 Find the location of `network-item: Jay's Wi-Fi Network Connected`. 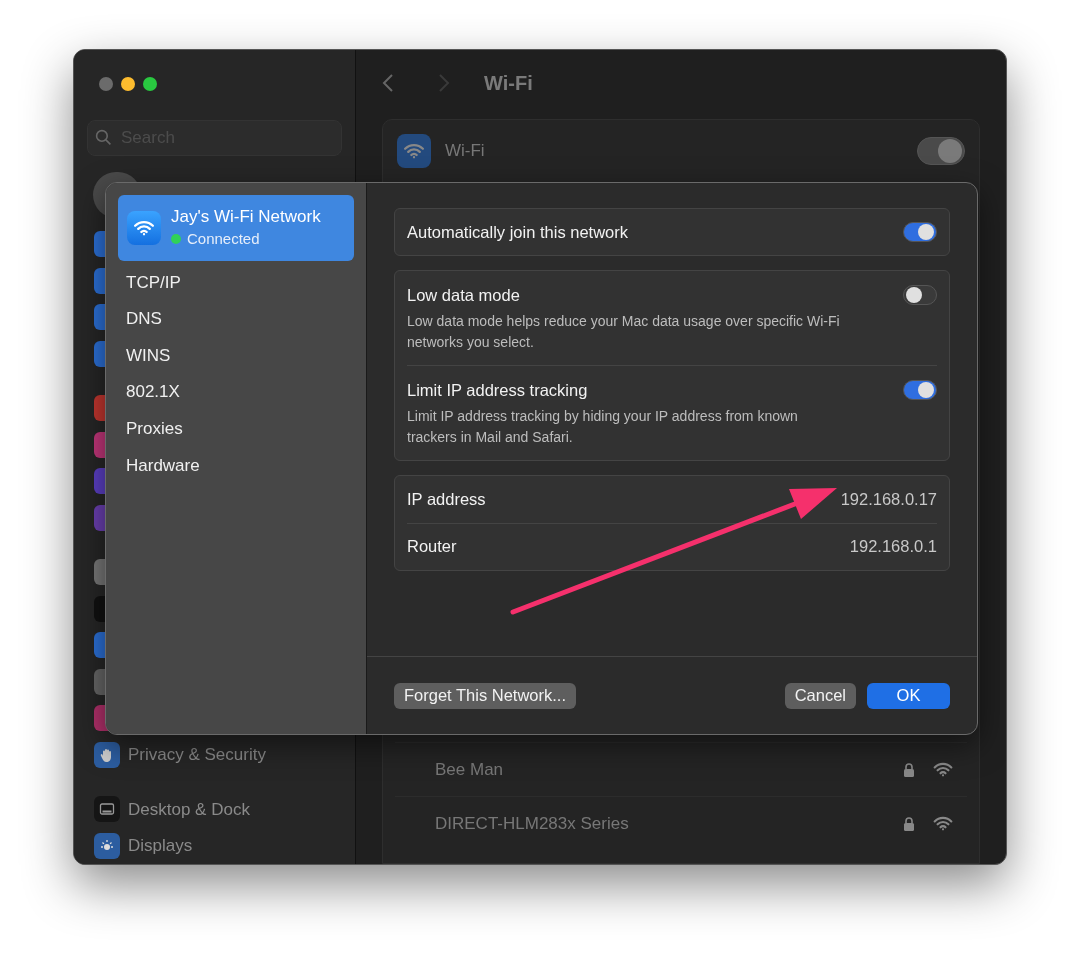

network-item: Jay's Wi-Fi Network Connected is located at coordinates (236, 228).